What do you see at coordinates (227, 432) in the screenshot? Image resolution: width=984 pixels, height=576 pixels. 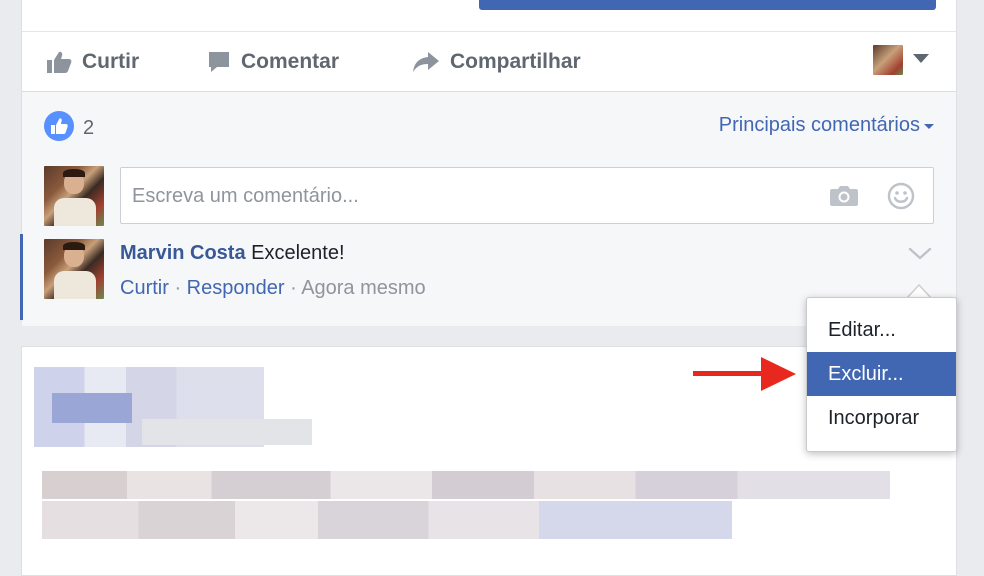 I see `pixelated-subtitle` at bounding box center [227, 432].